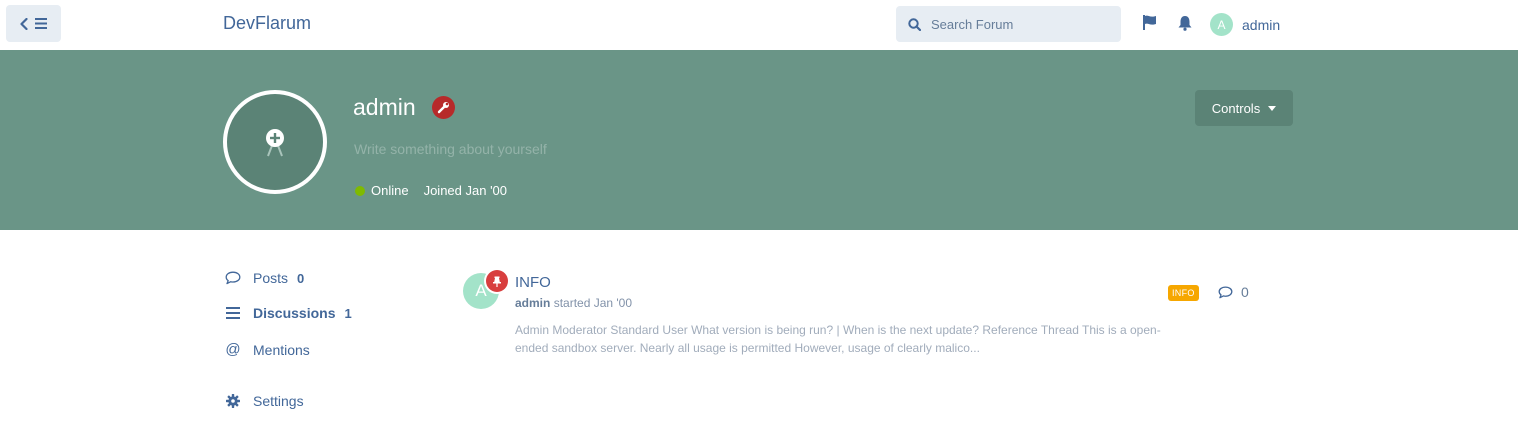 Image resolution: width=1533 pixels, height=435 pixels. I want to click on profile-username: admin, so click(384, 107).